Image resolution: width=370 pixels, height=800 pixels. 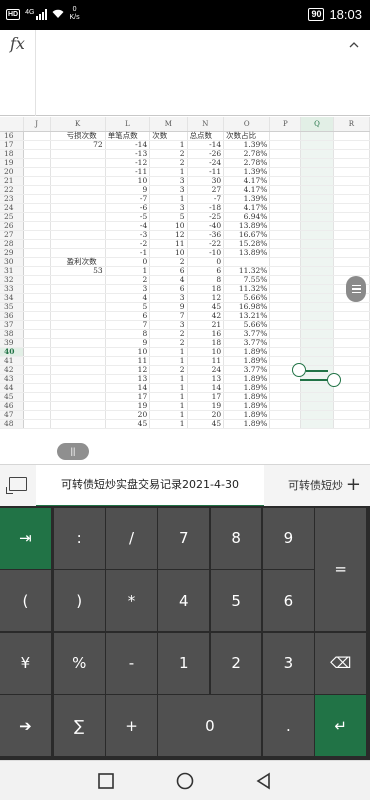 I want to click on cell-o: 13.89%, so click(x=247, y=253).